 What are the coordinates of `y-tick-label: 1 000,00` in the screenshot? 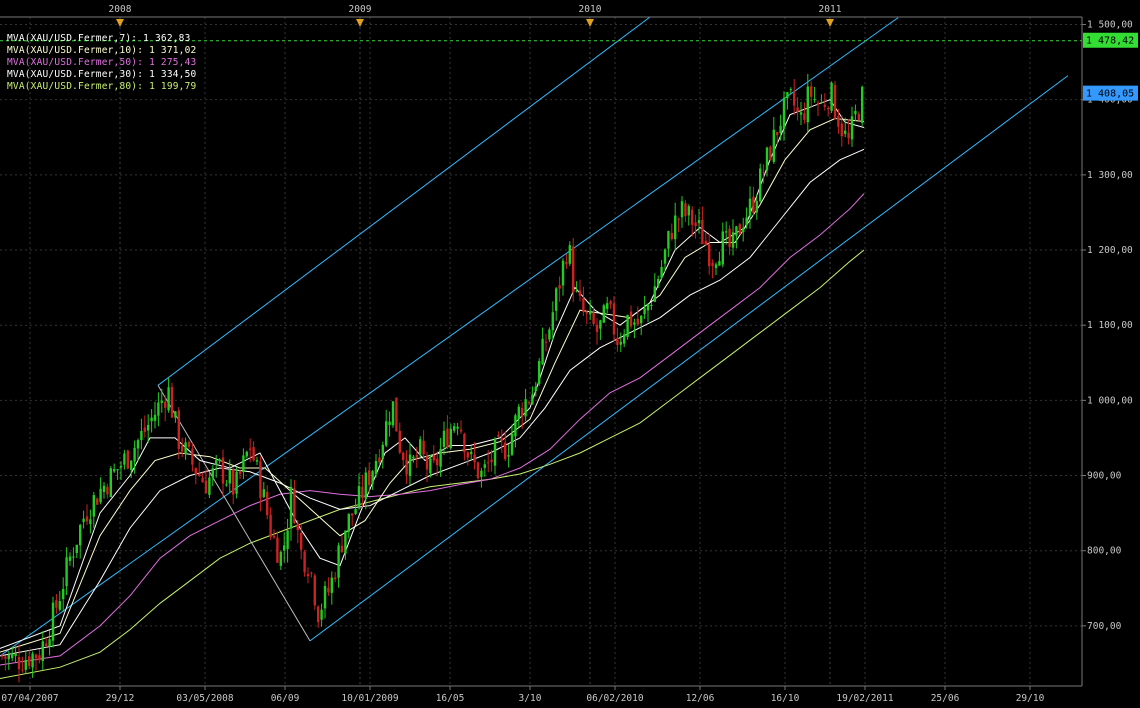 It's located at (1110, 400).